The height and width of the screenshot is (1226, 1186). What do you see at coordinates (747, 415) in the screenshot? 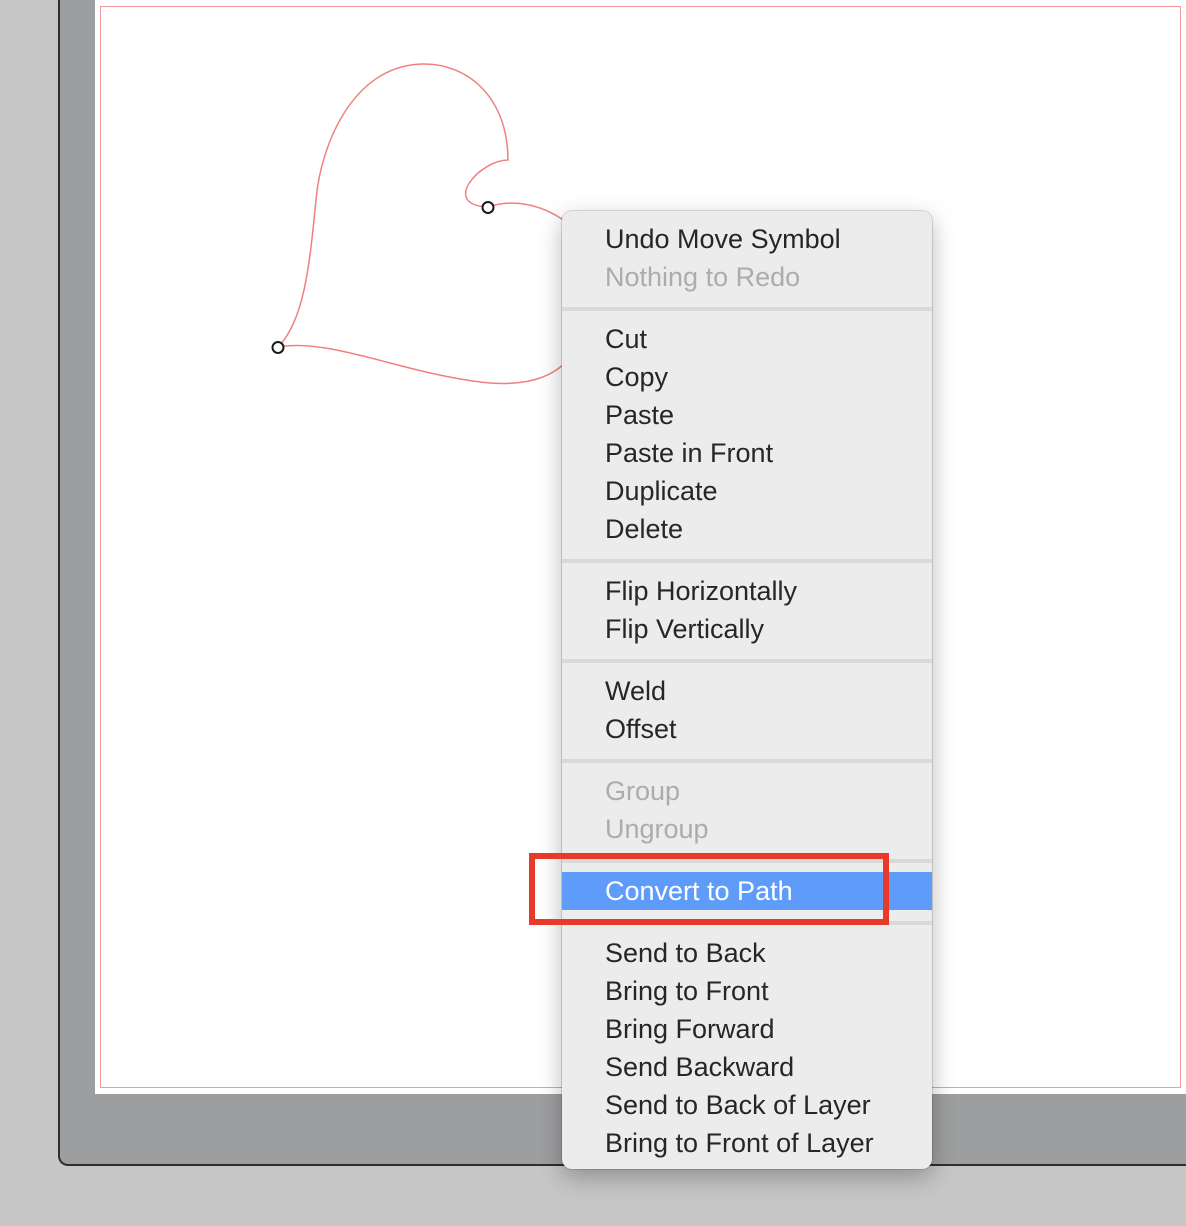
I see `menu-item-paste: Paste` at bounding box center [747, 415].